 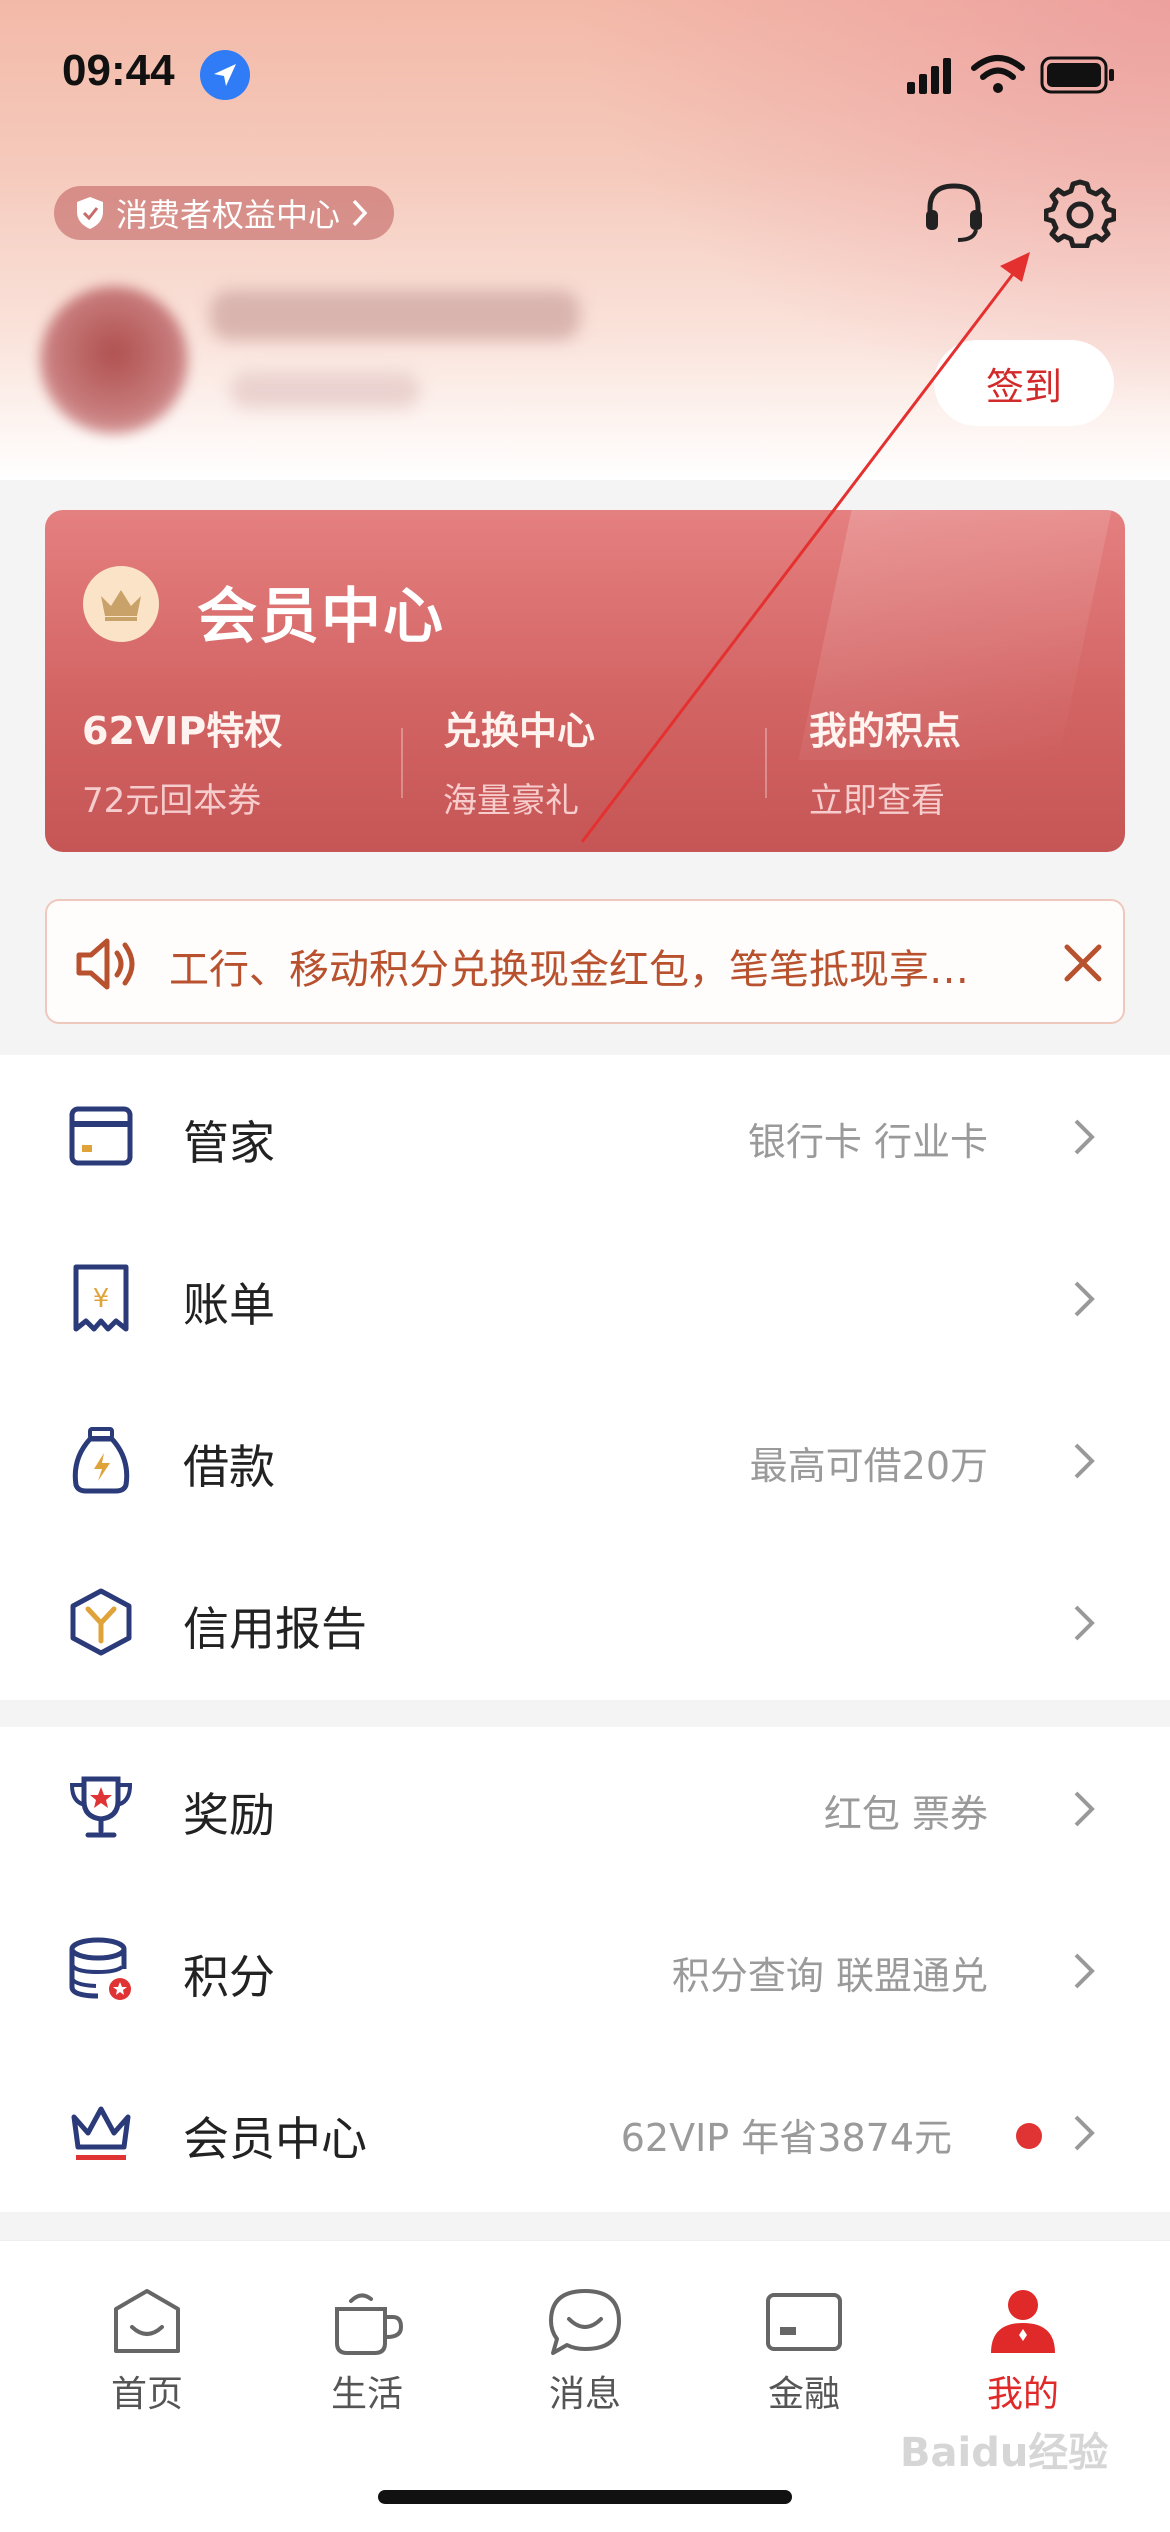 I want to click on my-points-item: 我的积点 立即查看, so click(x=885, y=761).